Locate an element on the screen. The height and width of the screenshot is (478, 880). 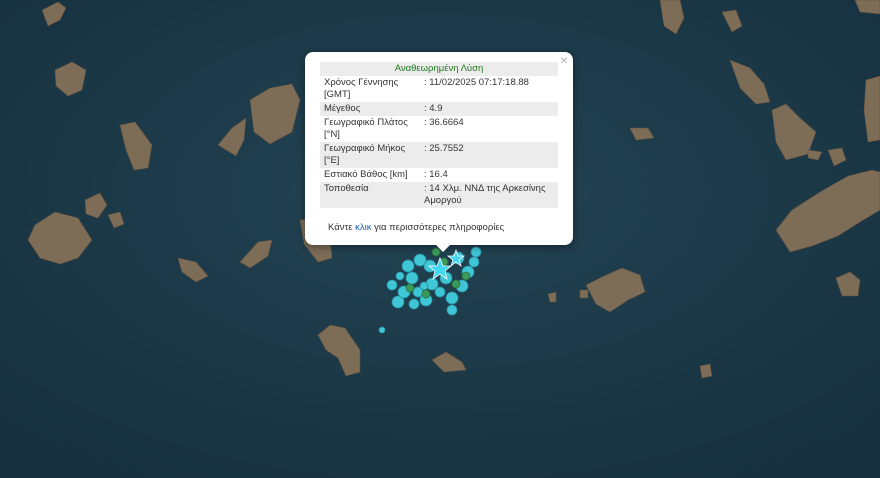
more-info-text: Κάντε κλικ για περισσότερες πληροφορίες is located at coordinates (416, 227).